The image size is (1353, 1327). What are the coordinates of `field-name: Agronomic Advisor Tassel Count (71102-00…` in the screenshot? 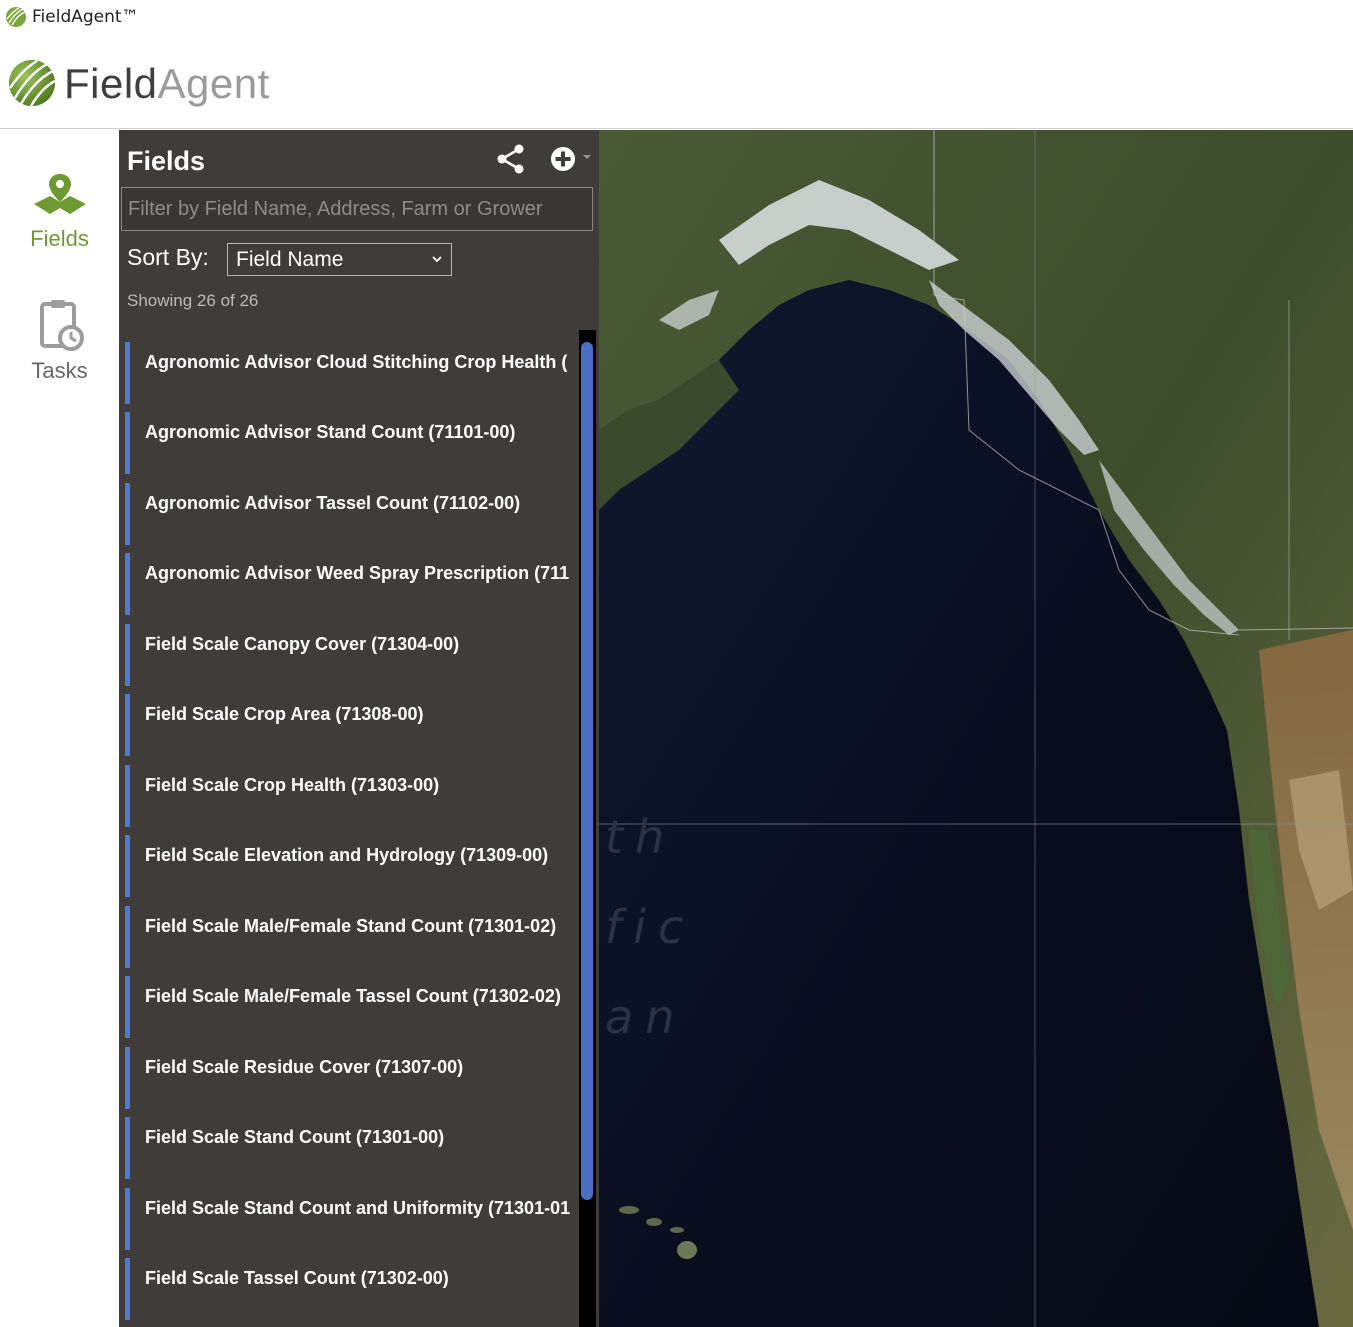 It's located at (333, 503).